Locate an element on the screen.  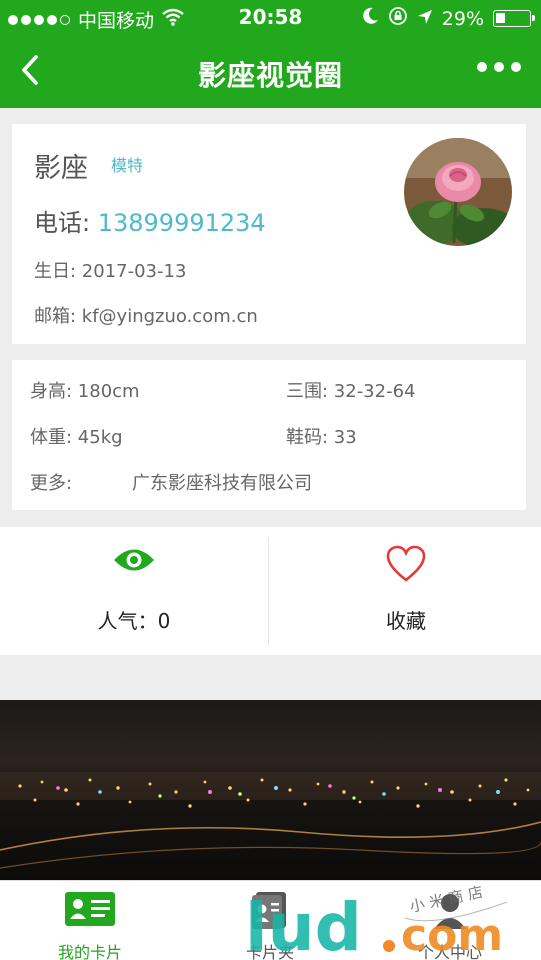
favorite-label: 收藏 is located at coordinates (406, 621).